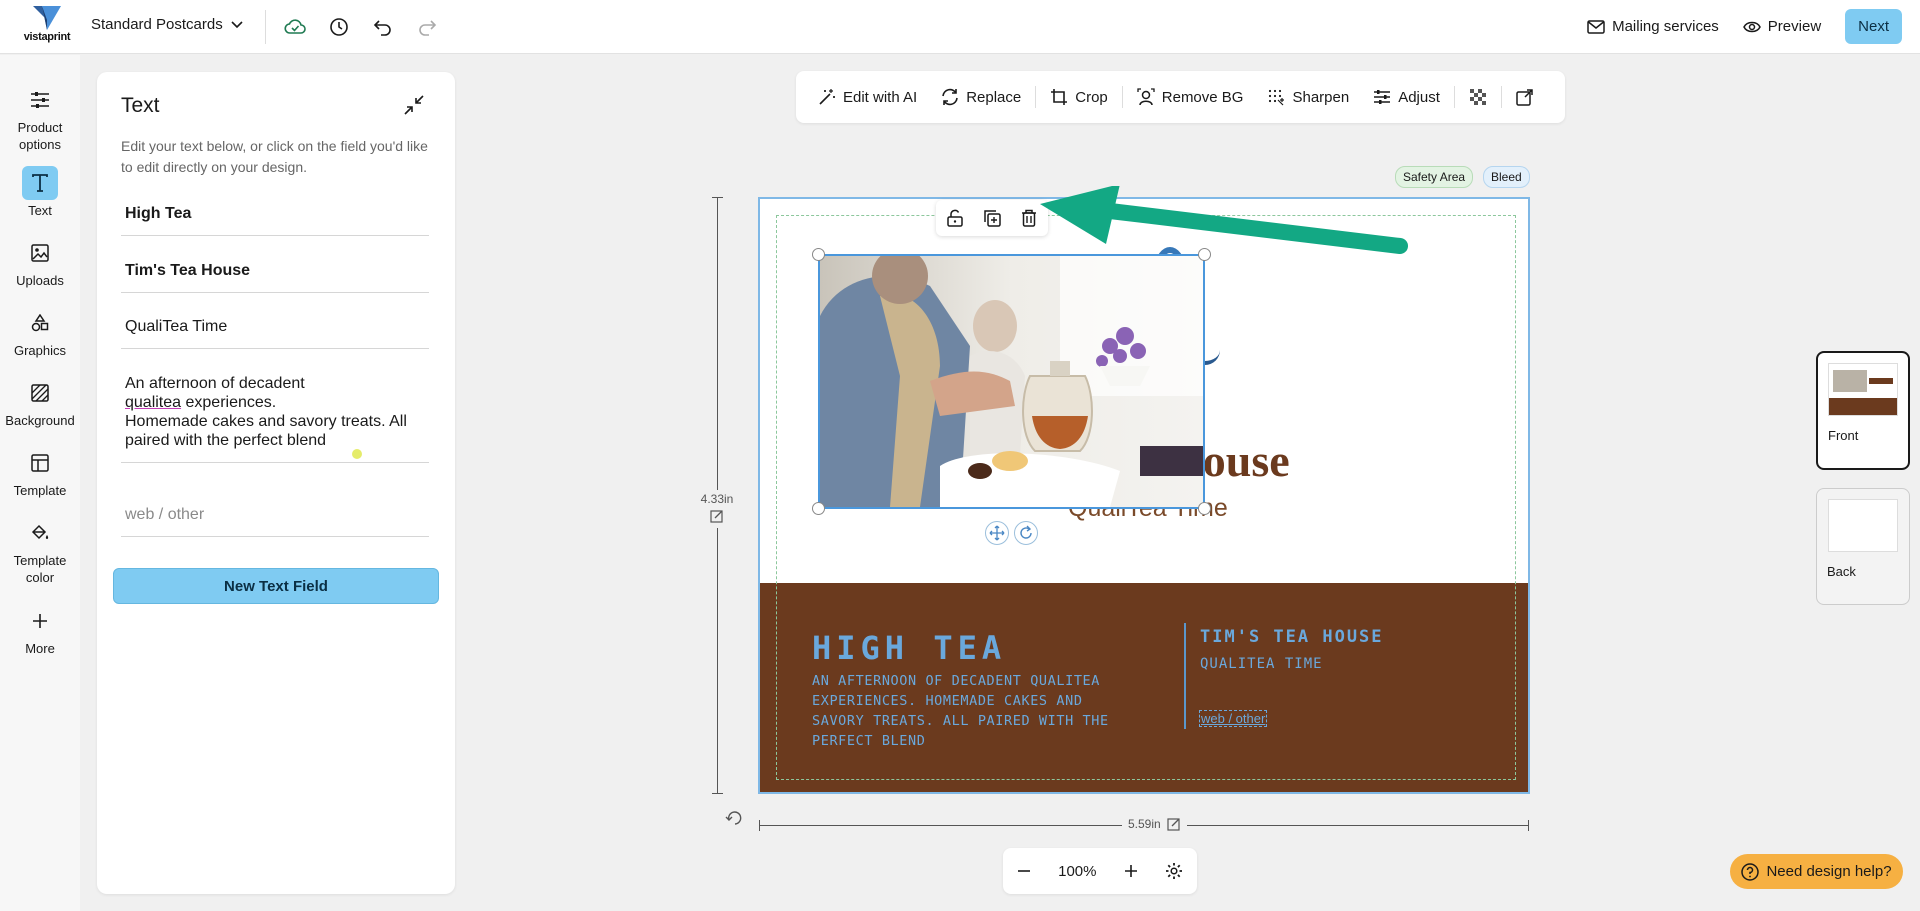  I want to click on project-name: Standard Postcards, so click(157, 24).